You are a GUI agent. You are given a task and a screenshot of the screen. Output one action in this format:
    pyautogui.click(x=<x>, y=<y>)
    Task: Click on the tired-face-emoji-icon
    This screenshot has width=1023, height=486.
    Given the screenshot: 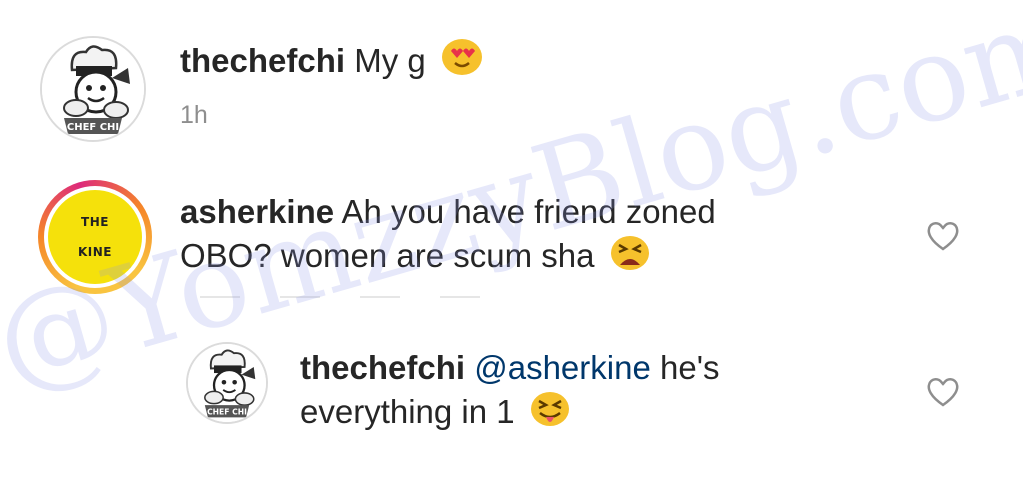 What is the action you would take?
    pyautogui.click(x=629, y=253)
    